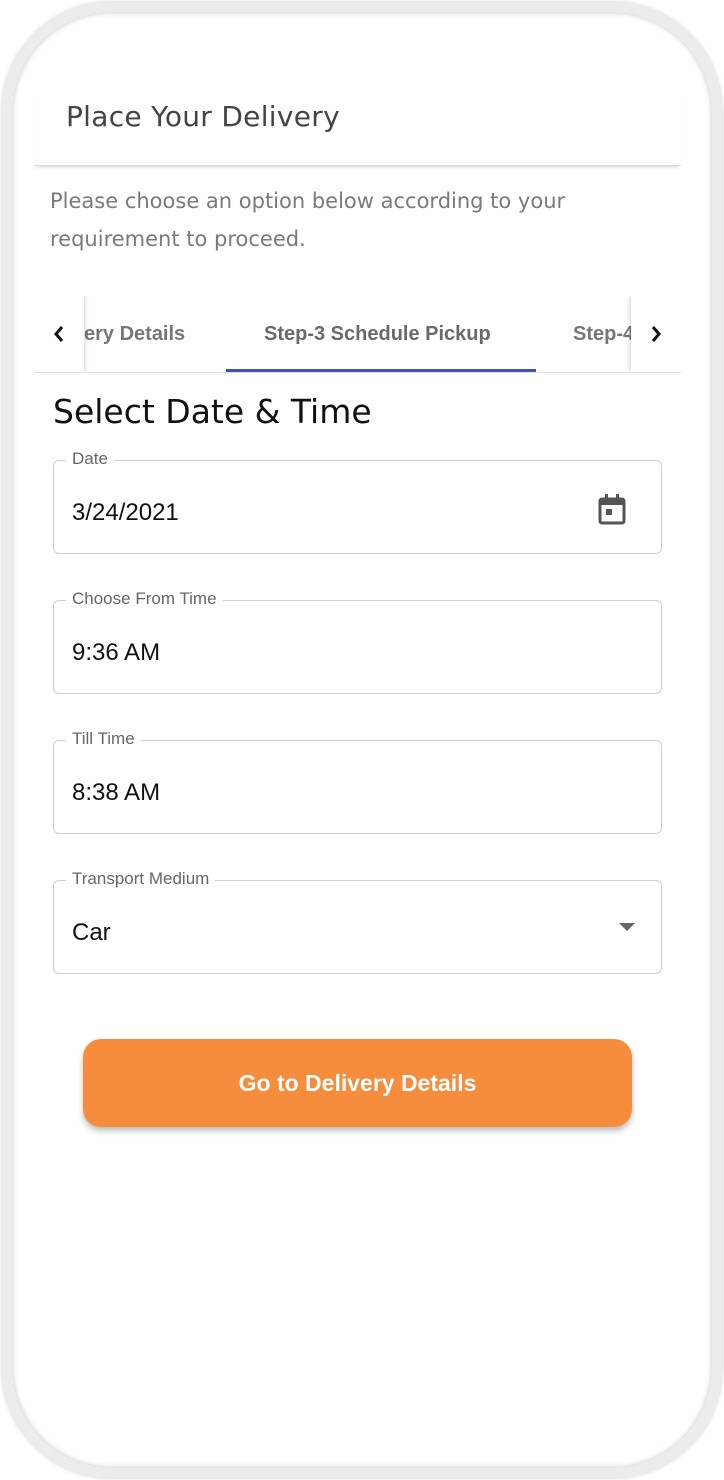 The height and width of the screenshot is (1480, 724). Describe the element at coordinates (144, 599) in the screenshot. I see `from-time-label: Choose From Time` at that location.